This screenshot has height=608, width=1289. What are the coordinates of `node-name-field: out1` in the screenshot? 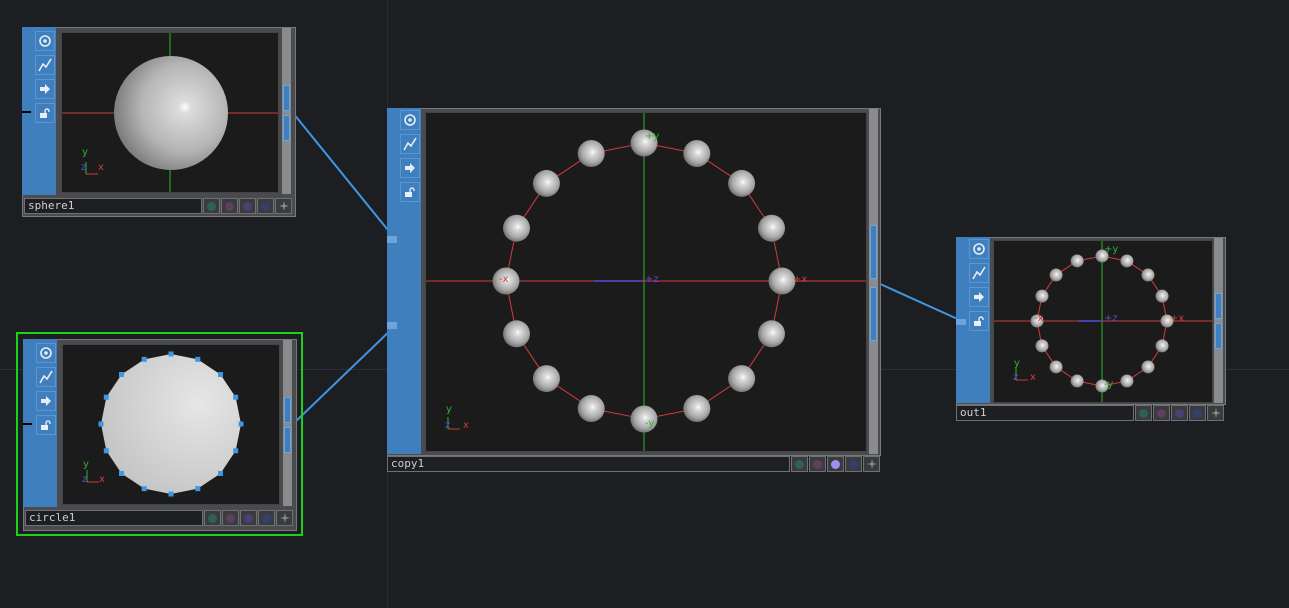 It's located at (1045, 413).